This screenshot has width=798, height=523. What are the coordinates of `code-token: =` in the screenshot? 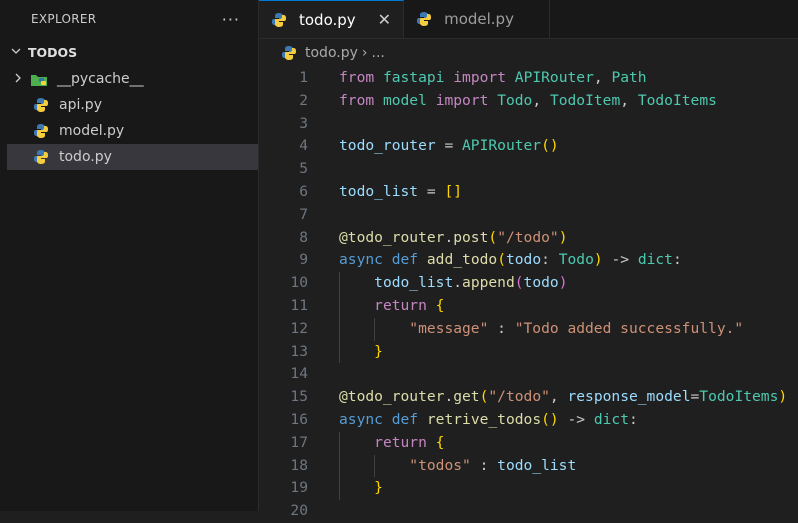 It's located at (431, 191).